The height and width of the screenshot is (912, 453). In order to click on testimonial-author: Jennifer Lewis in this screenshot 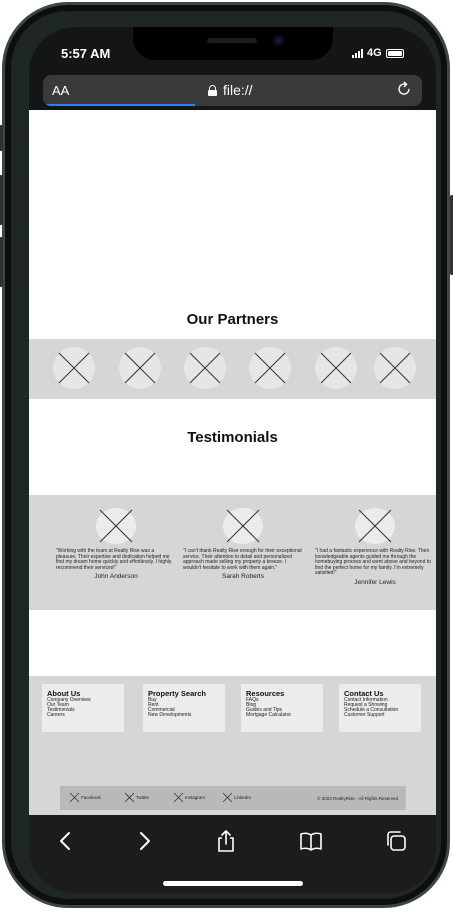, I will do `click(375, 582)`.